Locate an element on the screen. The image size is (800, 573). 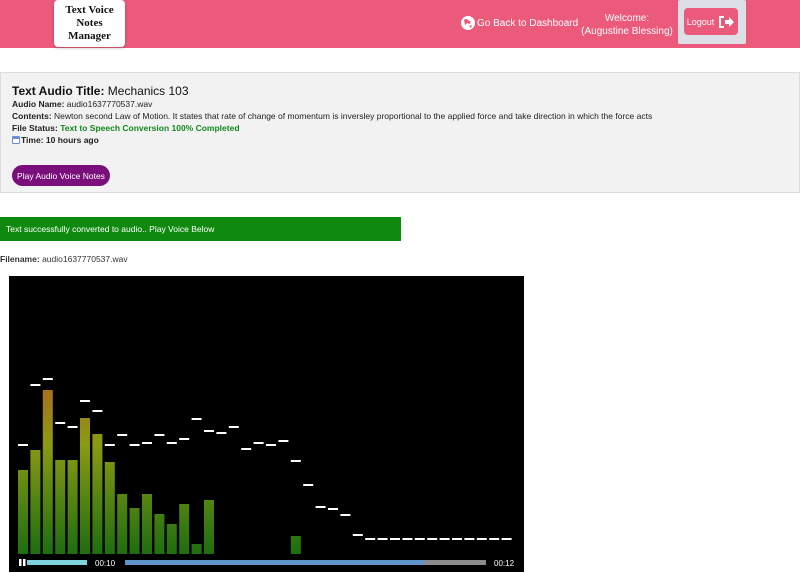
back-to-dashboard-link: Go Back to Dashboard is located at coordinates (519, 23).